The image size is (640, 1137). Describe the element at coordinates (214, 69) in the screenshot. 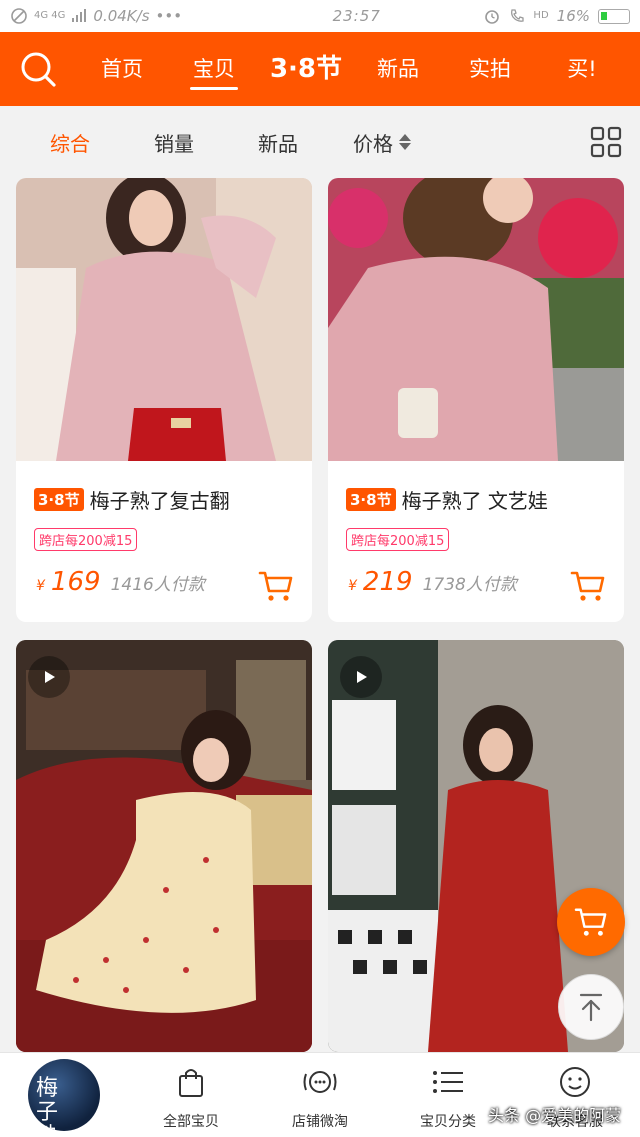

I see `tab-items: 宝贝` at that location.